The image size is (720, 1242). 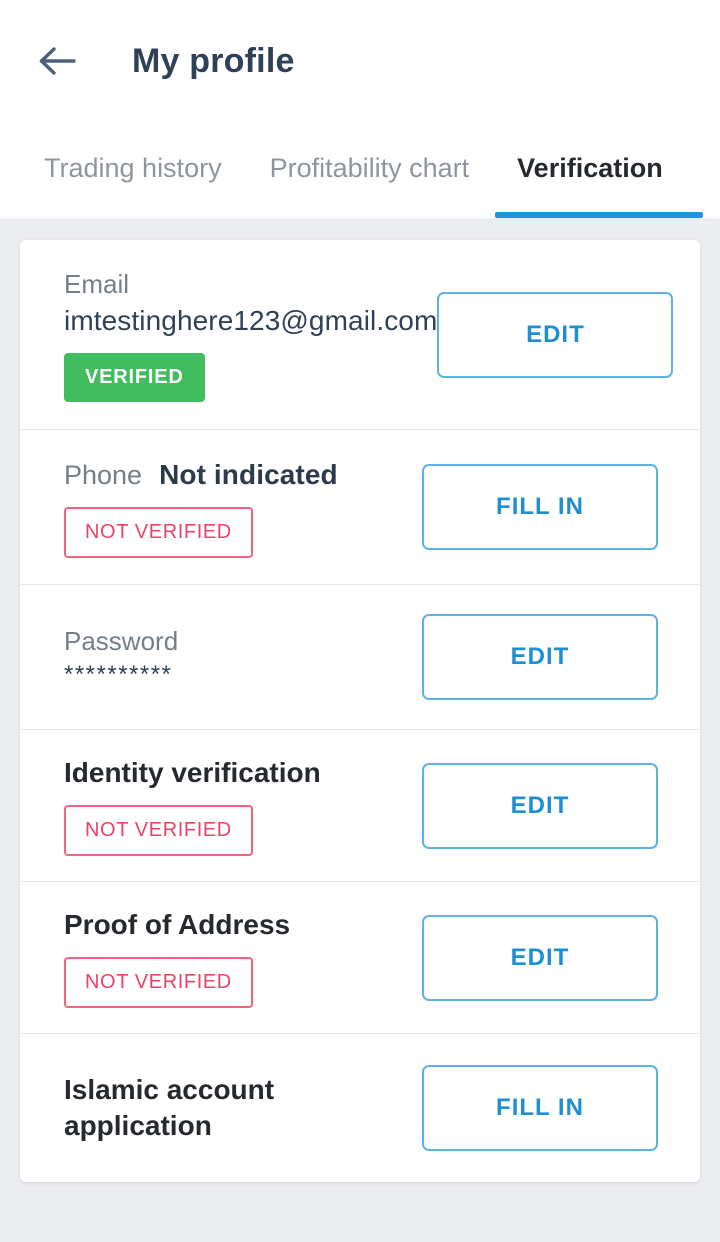 What do you see at coordinates (540, 805) in the screenshot?
I see `identity-edit-button: EDIT` at bounding box center [540, 805].